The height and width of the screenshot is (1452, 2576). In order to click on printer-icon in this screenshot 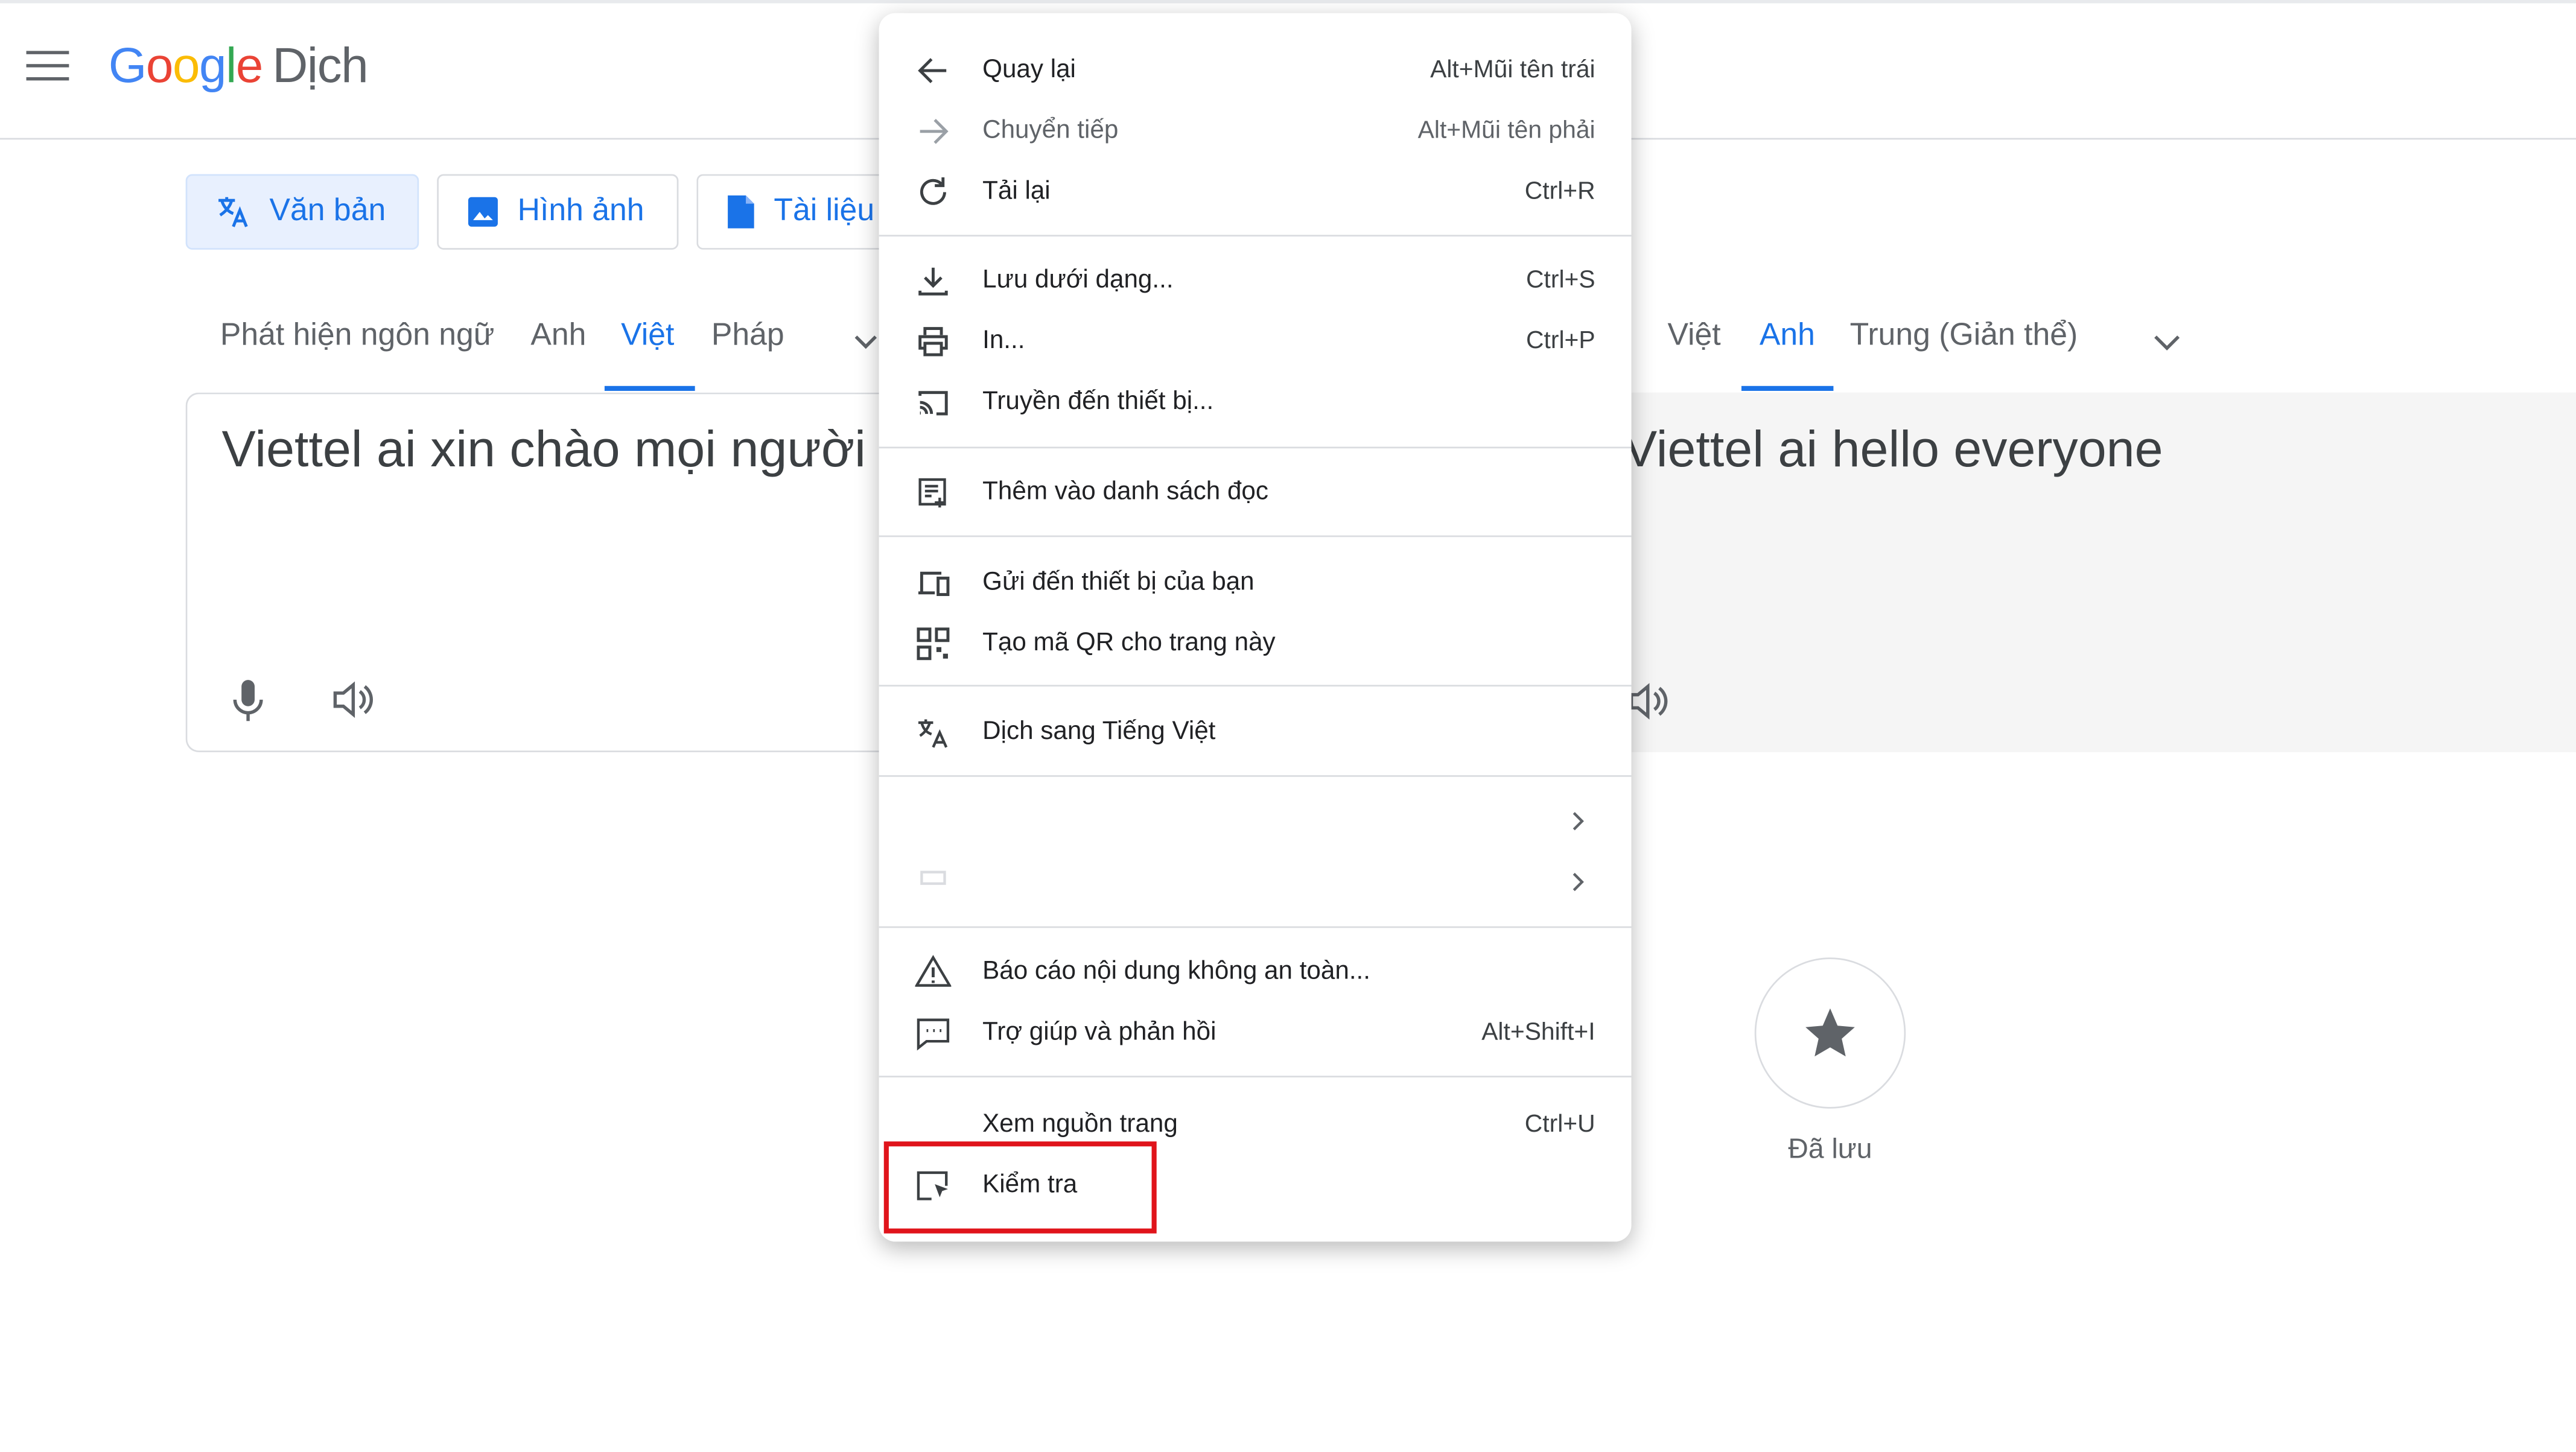, I will do `click(933, 342)`.